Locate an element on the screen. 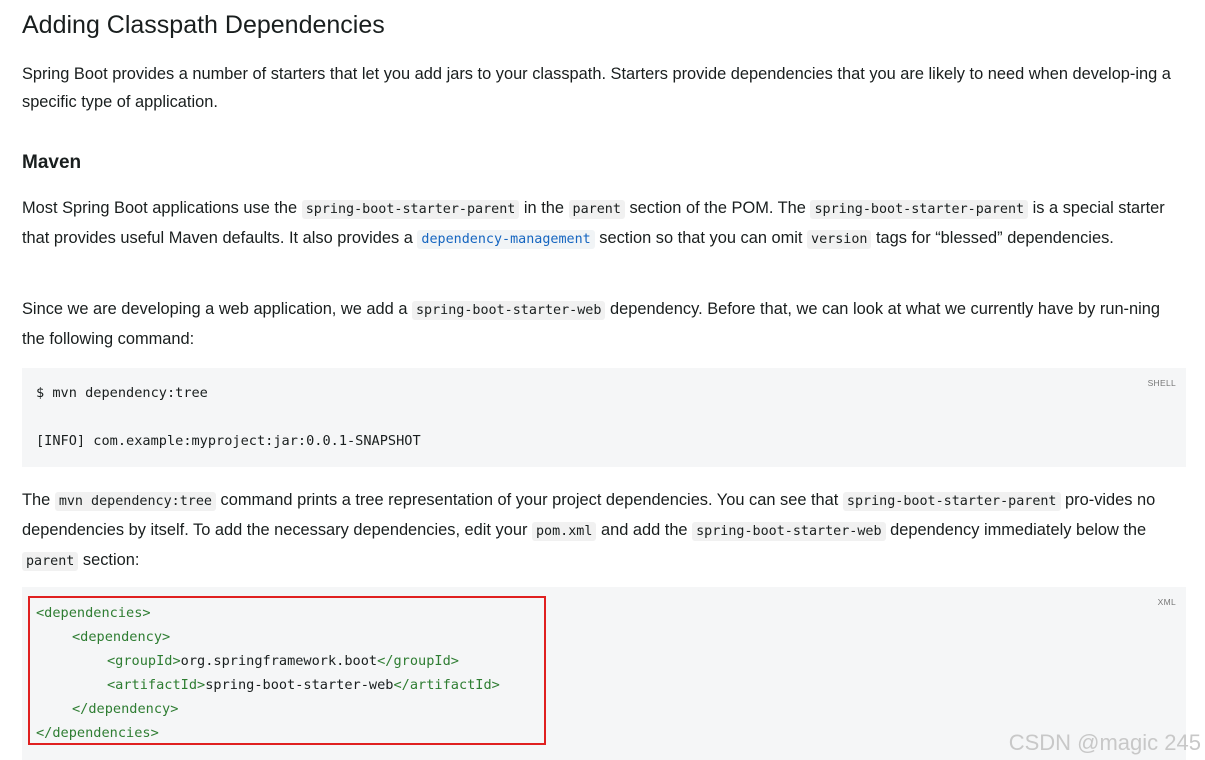  code-line: <dependency> is located at coordinates (121, 637).